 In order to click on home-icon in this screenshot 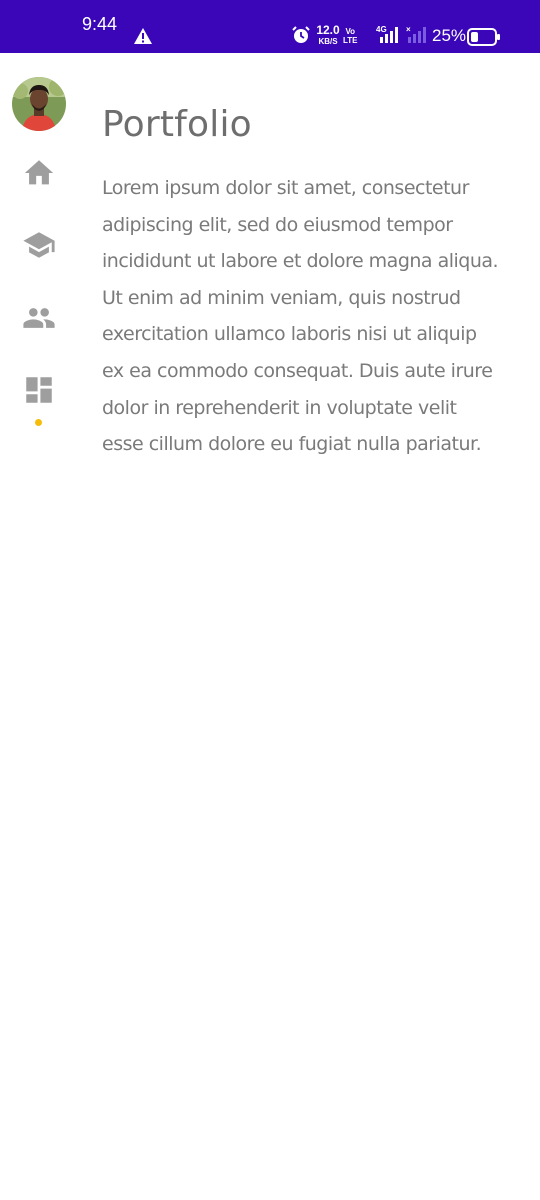, I will do `click(39, 173)`.